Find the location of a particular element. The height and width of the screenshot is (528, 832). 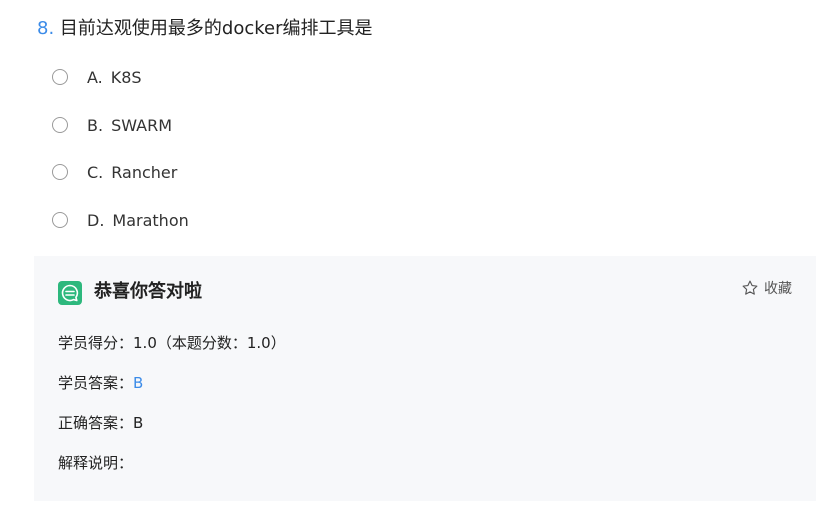

student-answer-label: 学员答案： is located at coordinates (96, 383).